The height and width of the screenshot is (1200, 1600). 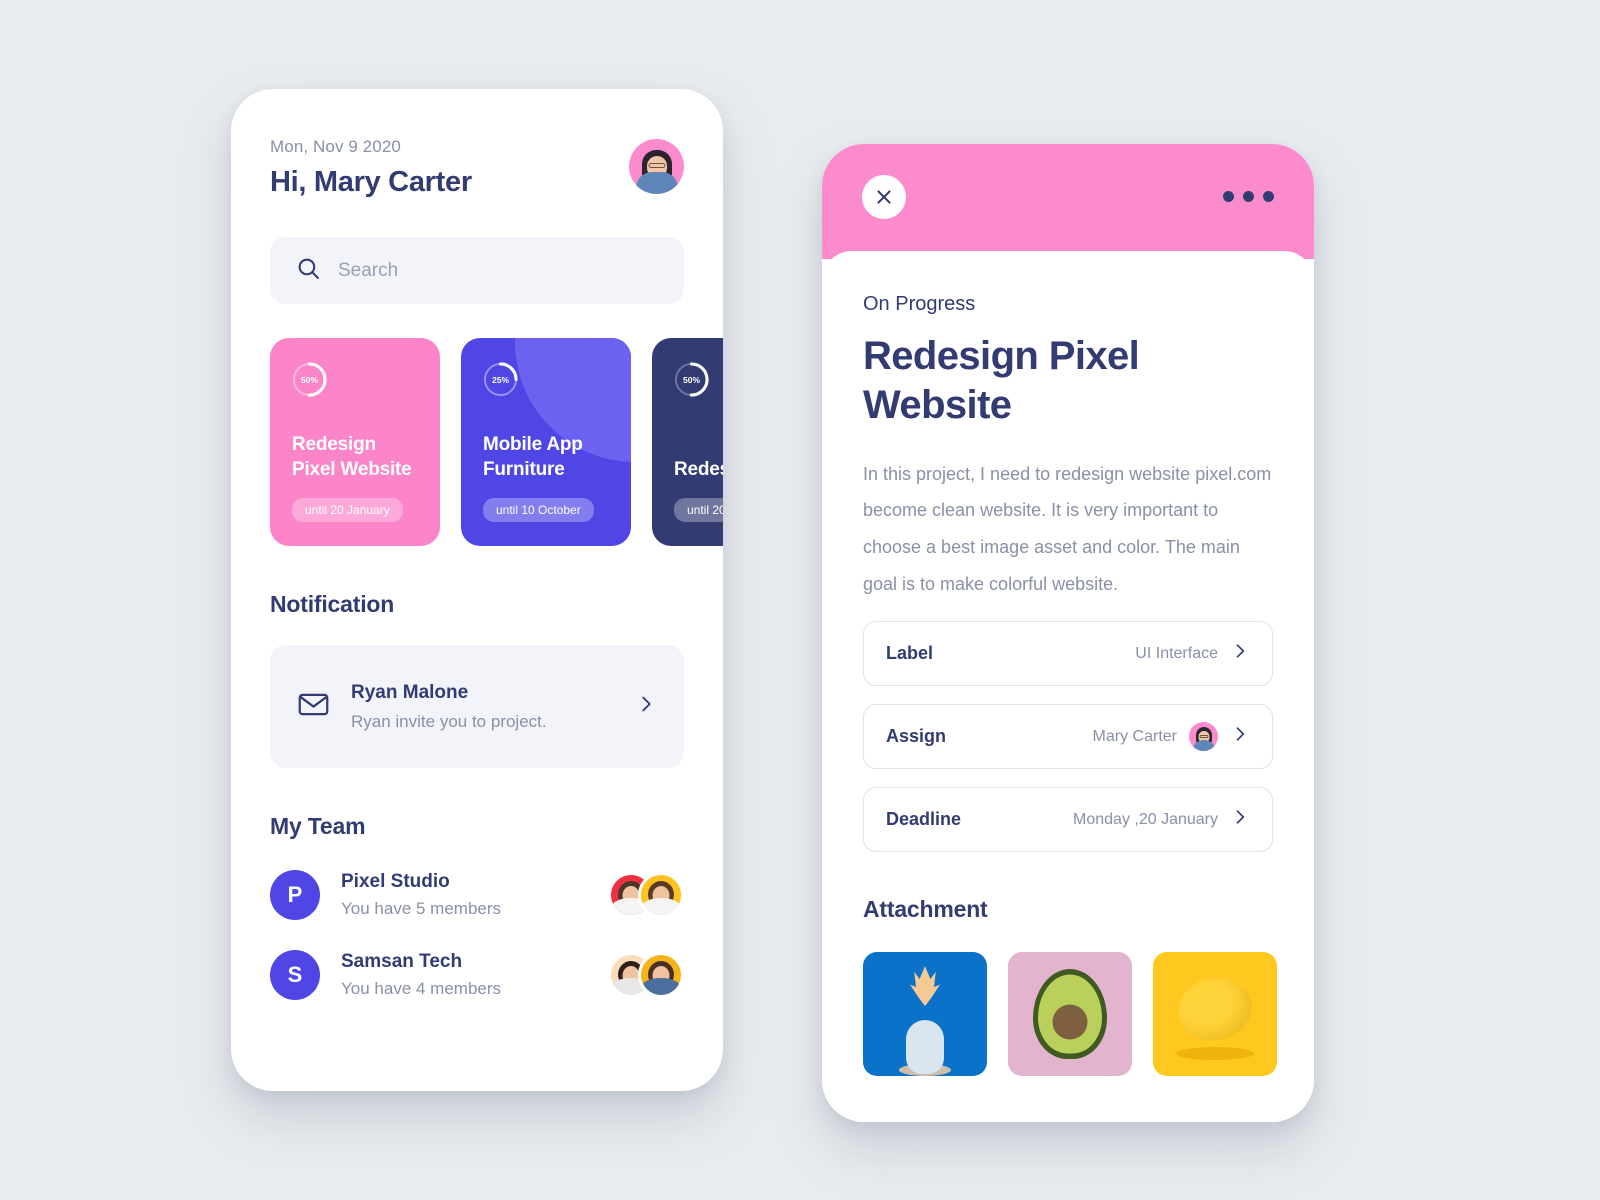 I want to click on detail-row-deadline: Deadline Monday ,20 January, so click(x=1068, y=820).